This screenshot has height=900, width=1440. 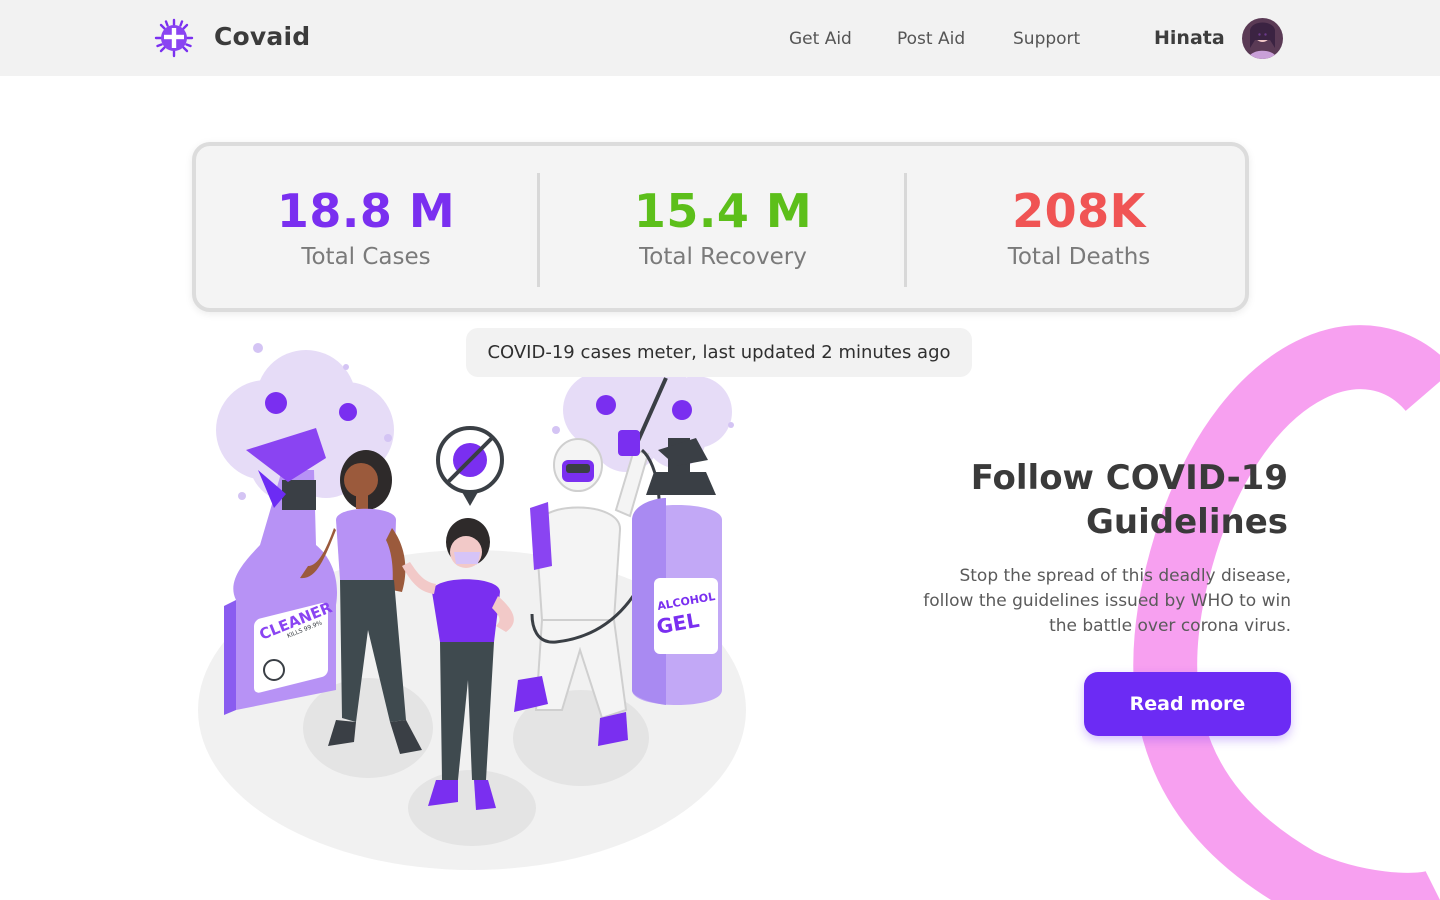 What do you see at coordinates (1187, 704) in the screenshot?
I see `read-more-button: Read more` at bounding box center [1187, 704].